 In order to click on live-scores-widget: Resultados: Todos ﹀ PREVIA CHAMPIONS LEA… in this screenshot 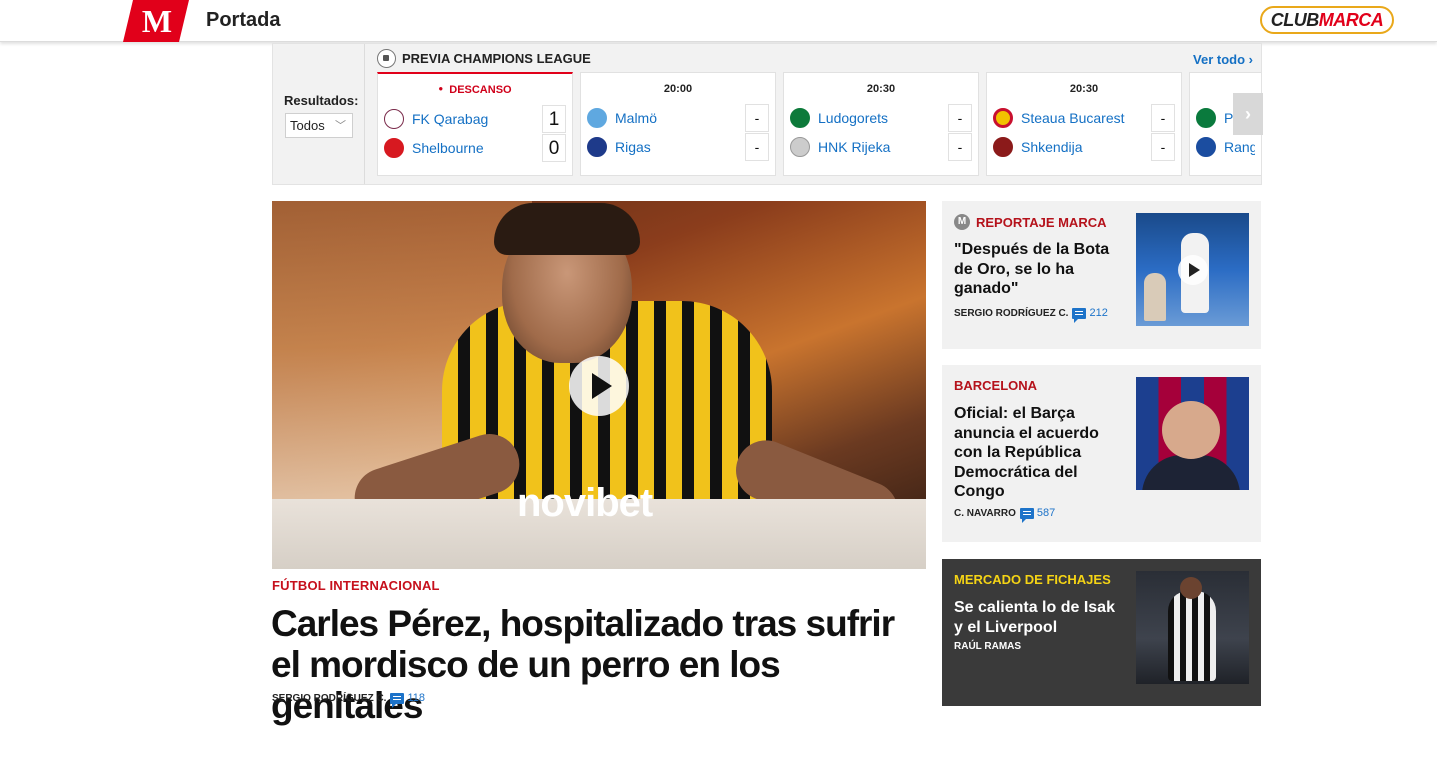, I will do `click(767, 114)`.